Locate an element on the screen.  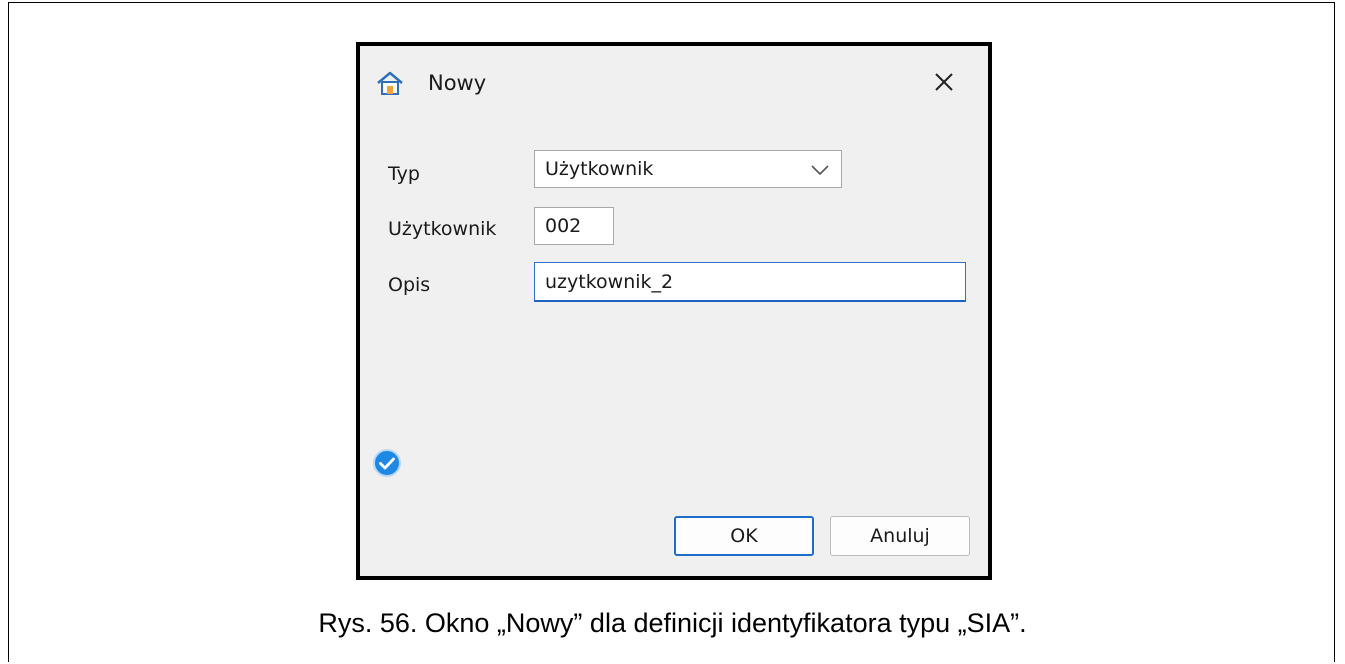
description-input: uzytkownik_2 is located at coordinates (750, 282).